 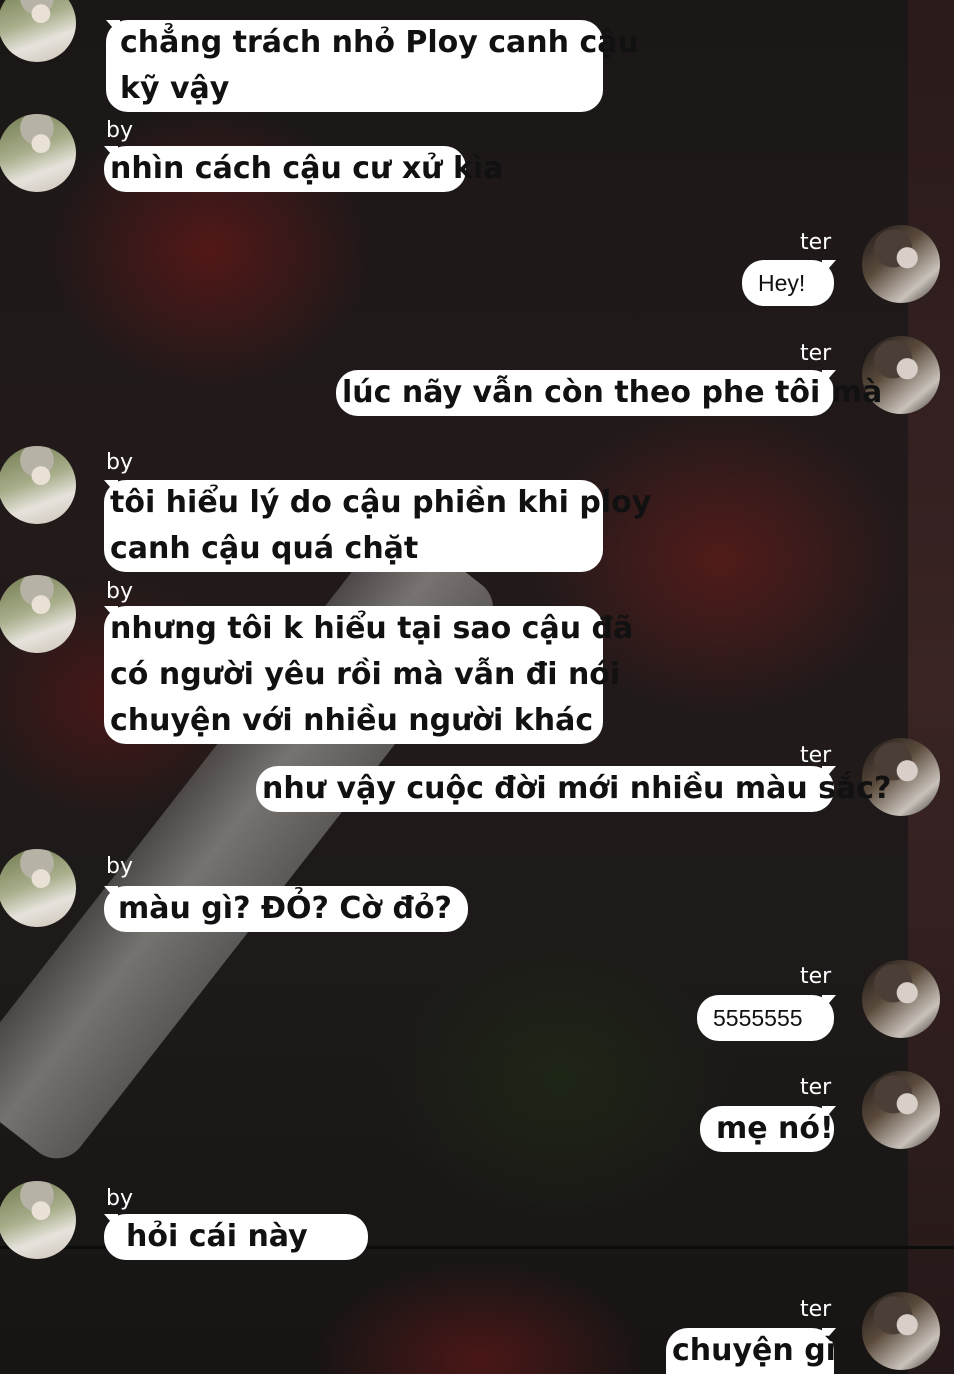 I want to click on message-text: mẹ nó!, so click(x=775, y=1128).